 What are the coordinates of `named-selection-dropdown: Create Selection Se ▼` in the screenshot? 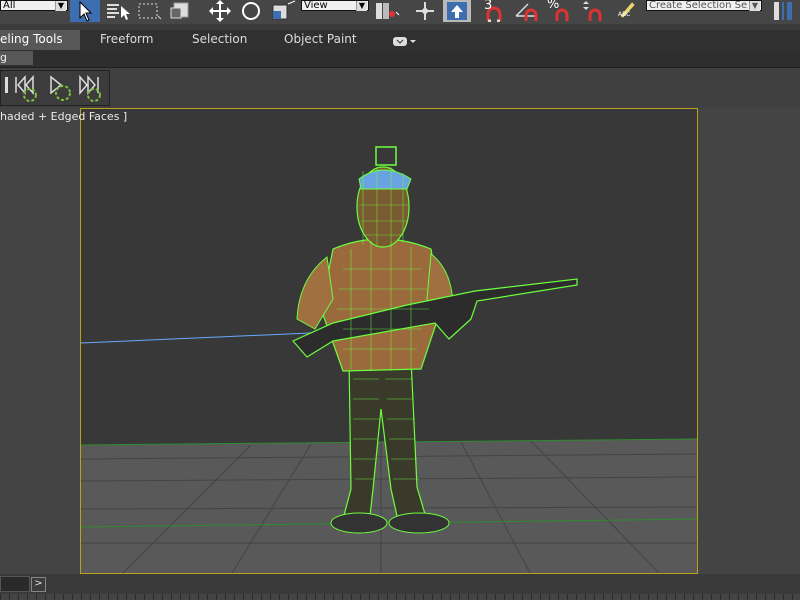 It's located at (704, 5).